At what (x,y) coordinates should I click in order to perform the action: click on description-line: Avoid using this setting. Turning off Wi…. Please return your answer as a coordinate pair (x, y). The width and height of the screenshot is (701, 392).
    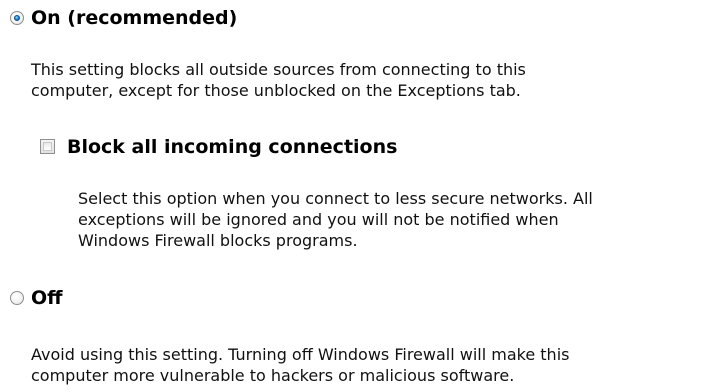
    Looking at the image, I should click on (300, 354).